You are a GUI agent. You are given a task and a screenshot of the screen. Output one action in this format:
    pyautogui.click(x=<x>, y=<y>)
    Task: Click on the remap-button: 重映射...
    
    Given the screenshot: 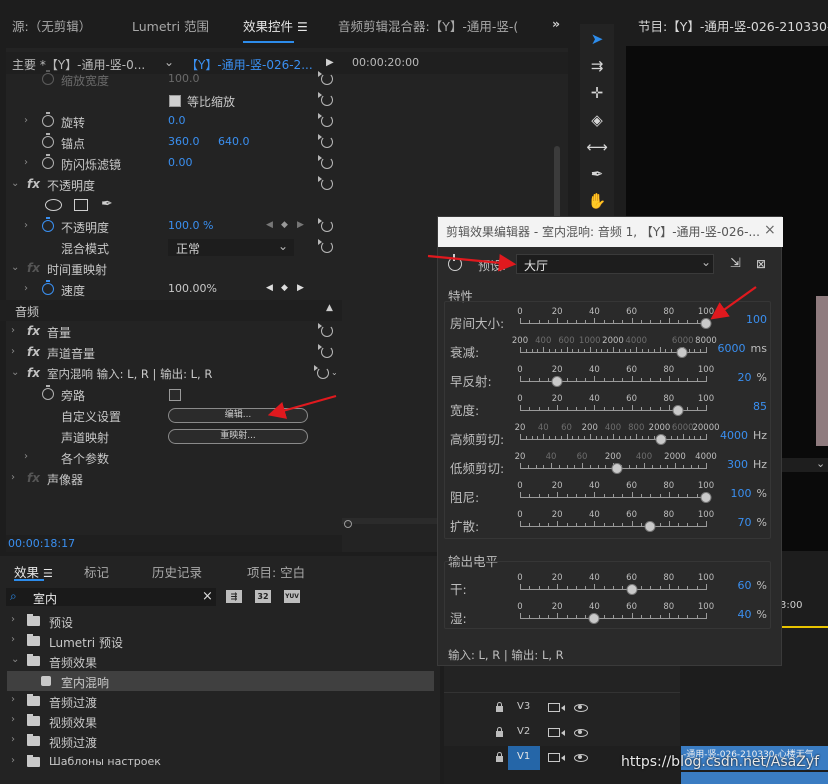 What is the action you would take?
    pyautogui.click(x=238, y=436)
    